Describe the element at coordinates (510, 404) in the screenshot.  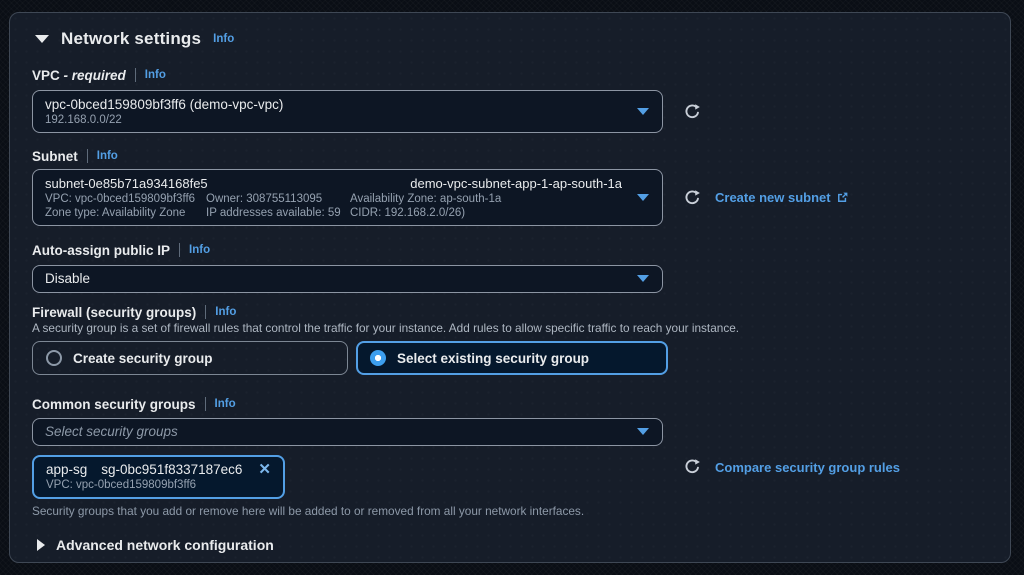
I see `common-sg-label-row: Common security groups Info` at that location.